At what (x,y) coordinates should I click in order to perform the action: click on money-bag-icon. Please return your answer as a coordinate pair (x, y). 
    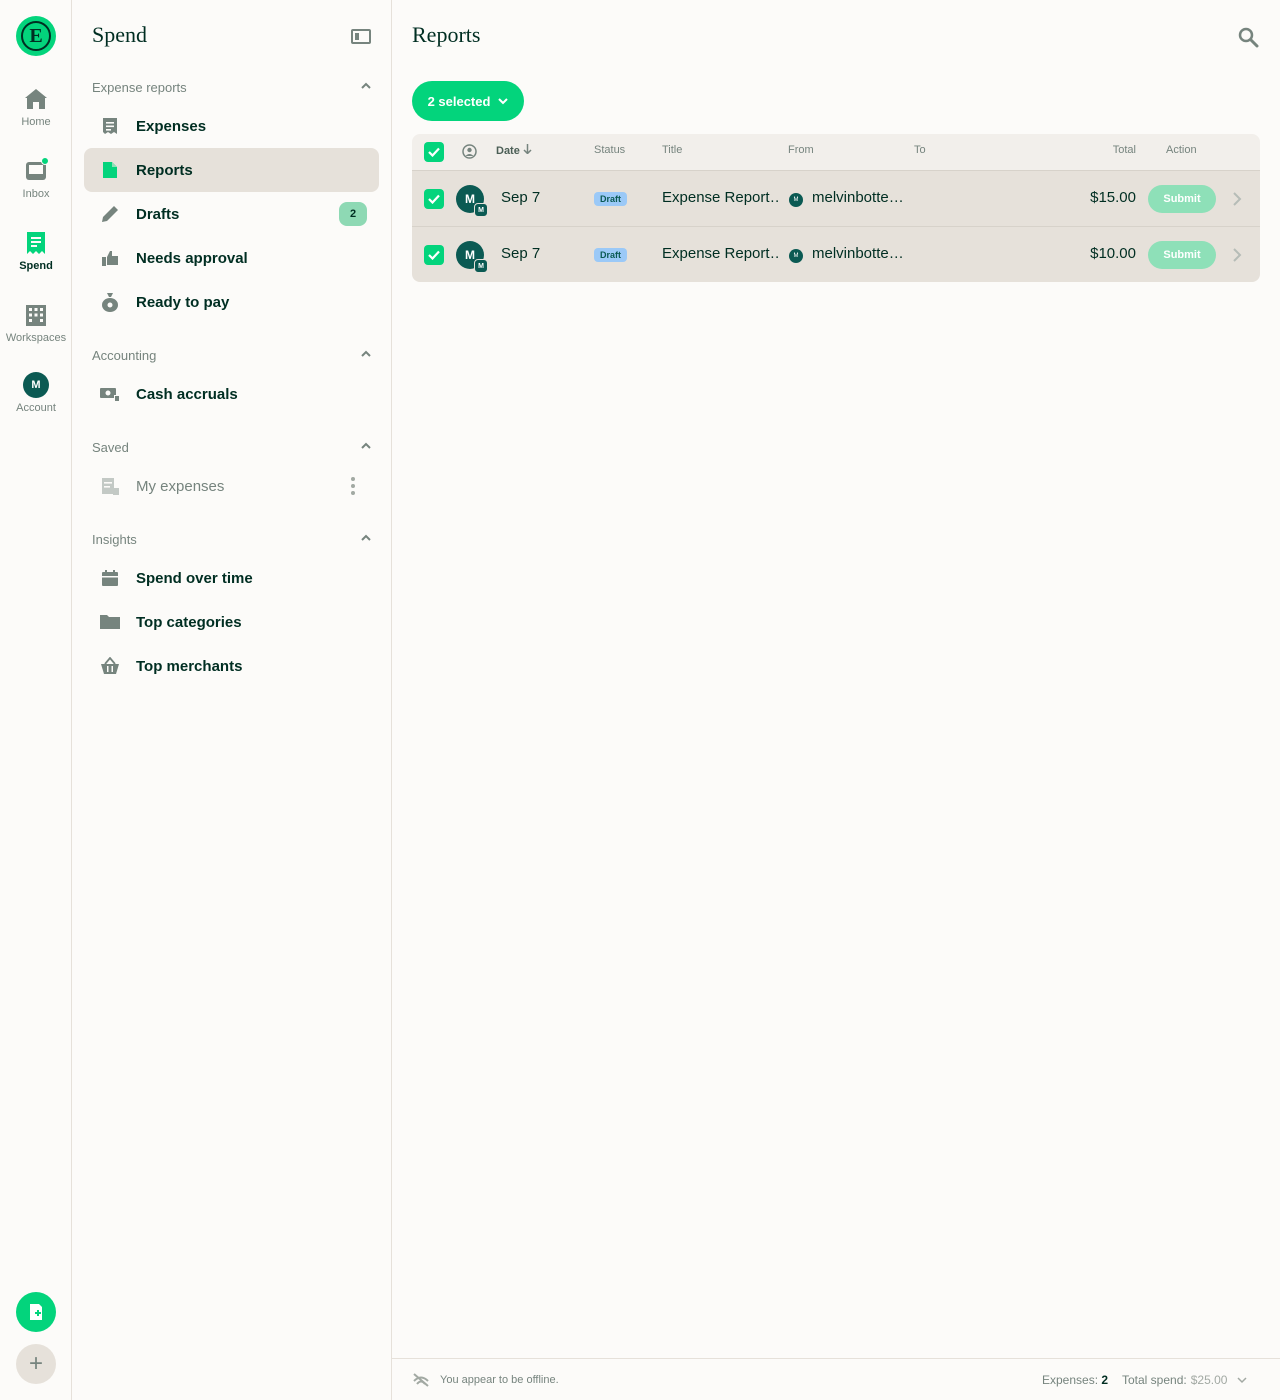
    Looking at the image, I should click on (110, 302).